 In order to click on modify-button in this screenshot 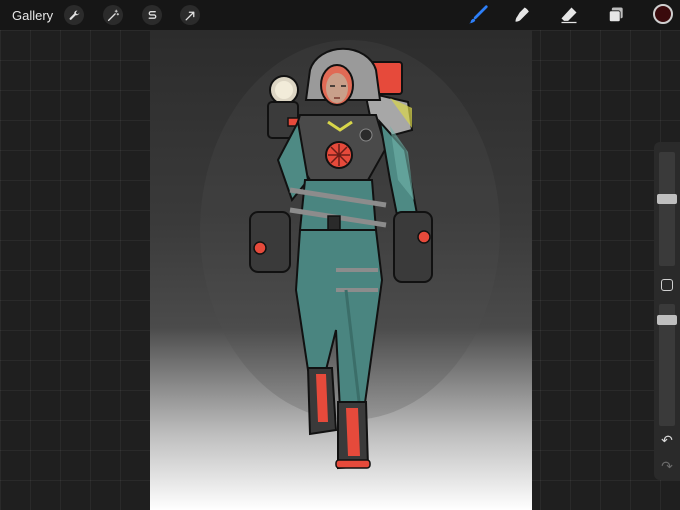, I will do `click(667, 285)`.